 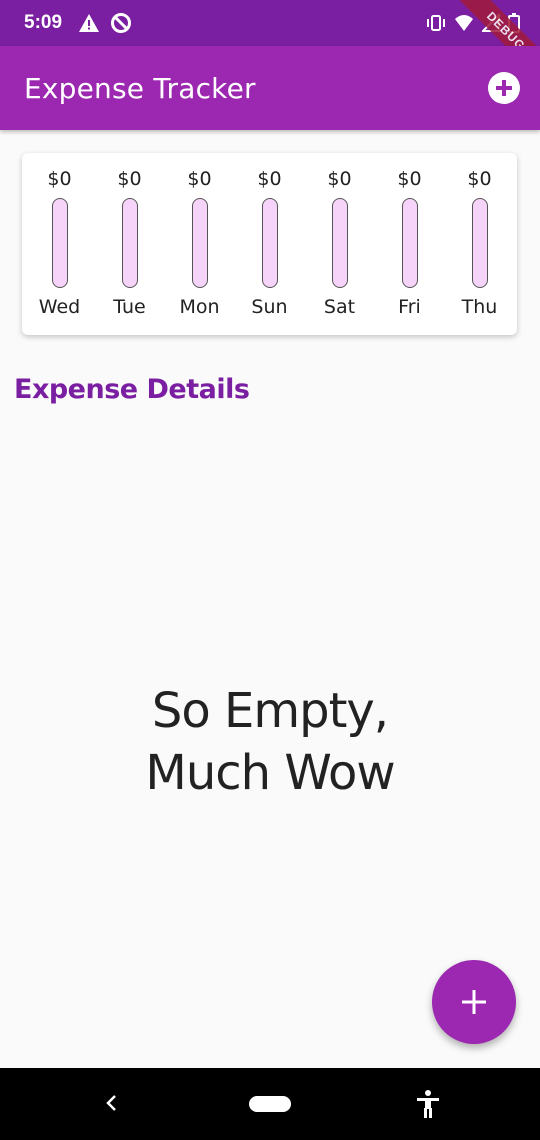 I want to click on bar-day-label: Wed, so click(x=59, y=307).